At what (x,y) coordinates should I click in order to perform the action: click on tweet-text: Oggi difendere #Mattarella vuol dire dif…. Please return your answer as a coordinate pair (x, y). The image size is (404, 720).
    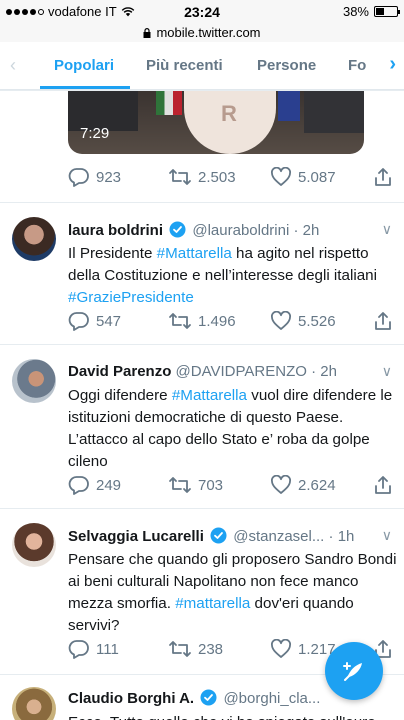
    Looking at the image, I should click on (233, 429).